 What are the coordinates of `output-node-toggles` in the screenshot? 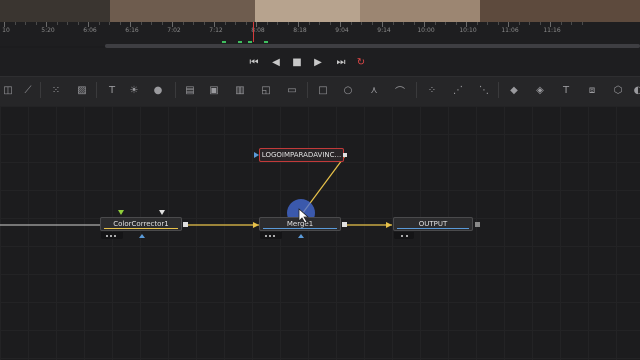 It's located at (404, 235).